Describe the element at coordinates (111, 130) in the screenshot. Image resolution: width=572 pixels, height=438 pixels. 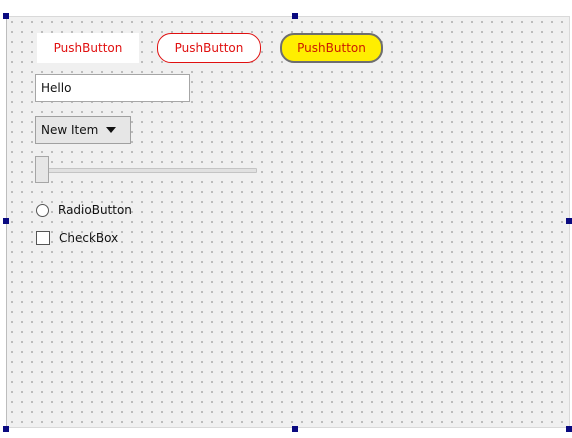
I see `dropdown-arrow-icon` at that location.